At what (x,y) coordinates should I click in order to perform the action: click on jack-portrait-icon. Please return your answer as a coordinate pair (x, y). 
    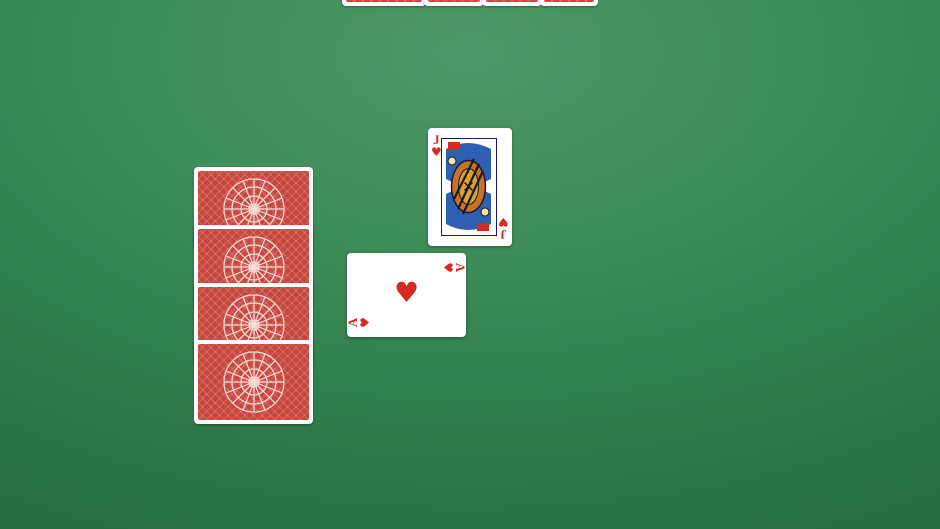
    Looking at the image, I should click on (468, 186).